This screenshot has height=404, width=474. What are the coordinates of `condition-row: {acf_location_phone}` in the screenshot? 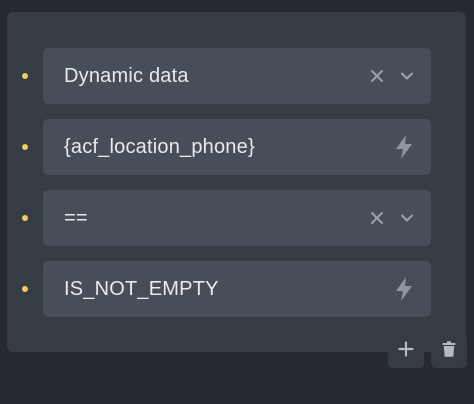 It's located at (236, 147).